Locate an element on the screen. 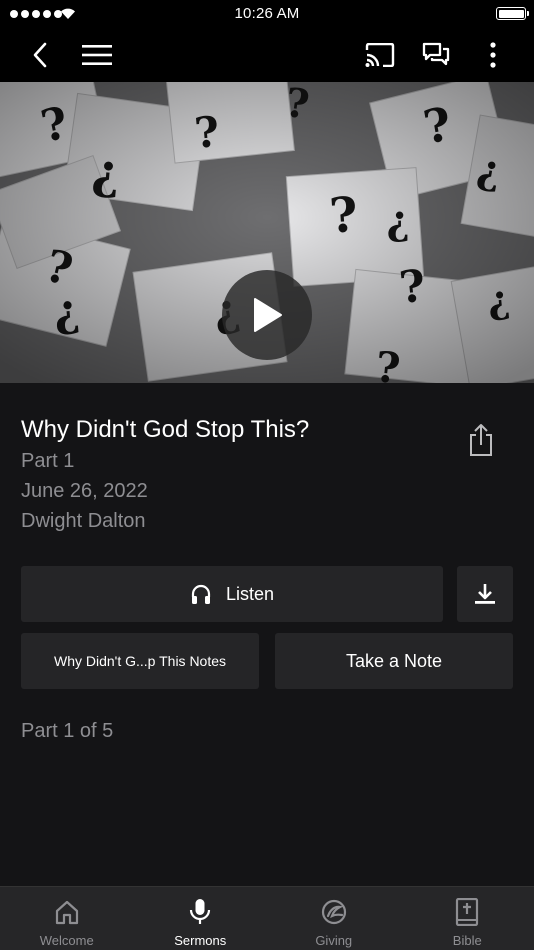 The image size is (534, 950). take-a-note-button: Take a Note is located at coordinates (394, 661).